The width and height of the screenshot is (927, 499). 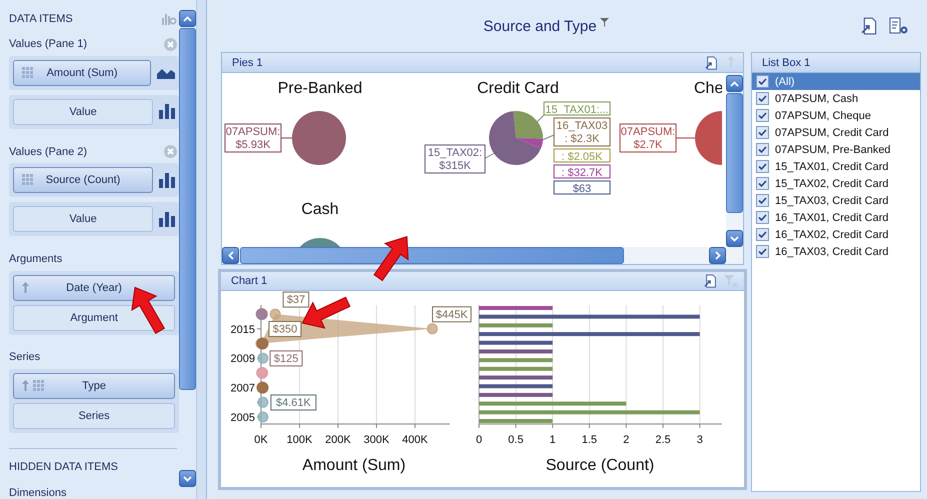 What do you see at coordinates (600, 465) in the screenshot?
I see `axis-title: Source (Count)` at bounding box center [600, 465].